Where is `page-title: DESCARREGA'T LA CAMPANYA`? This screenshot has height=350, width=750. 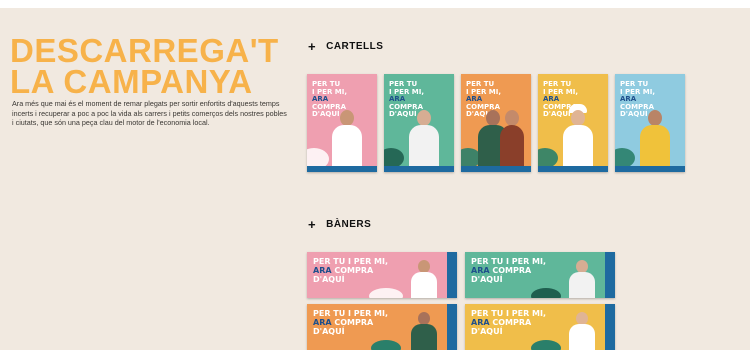
page-title: DESCARREGA'T LA CAMPANYA is located at coordinates (155, 66).